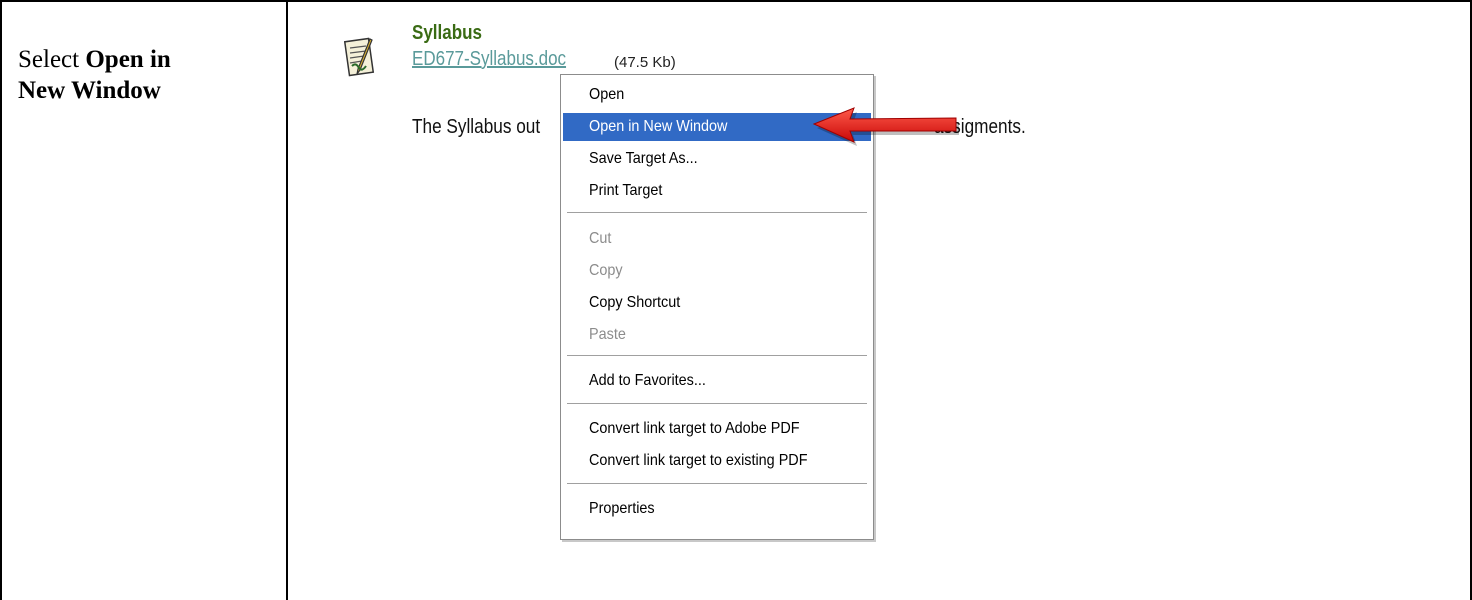 This screenshot has height=600, width=1472. What do you see at coordinates (287, 300) in the screenshot?
I see `table-column-divider` at bounding box center [287, 300].